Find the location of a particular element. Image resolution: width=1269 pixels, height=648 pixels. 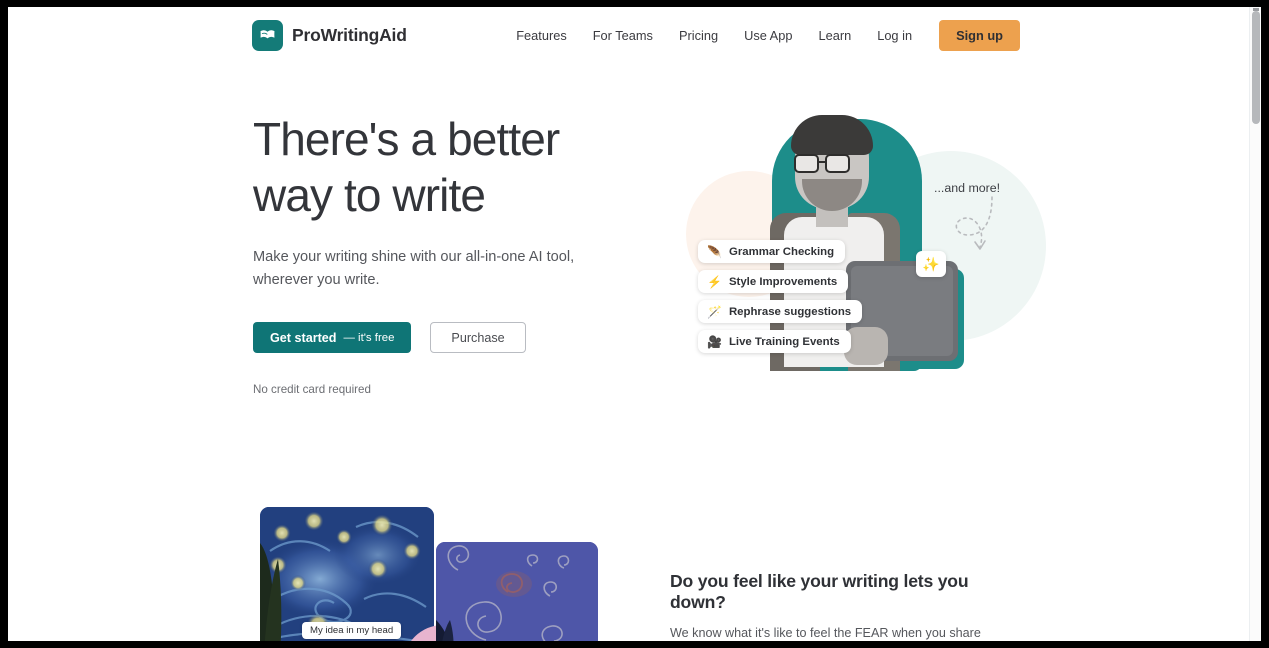

feather-icon: 🪶 is located at coordinates (714, 251).